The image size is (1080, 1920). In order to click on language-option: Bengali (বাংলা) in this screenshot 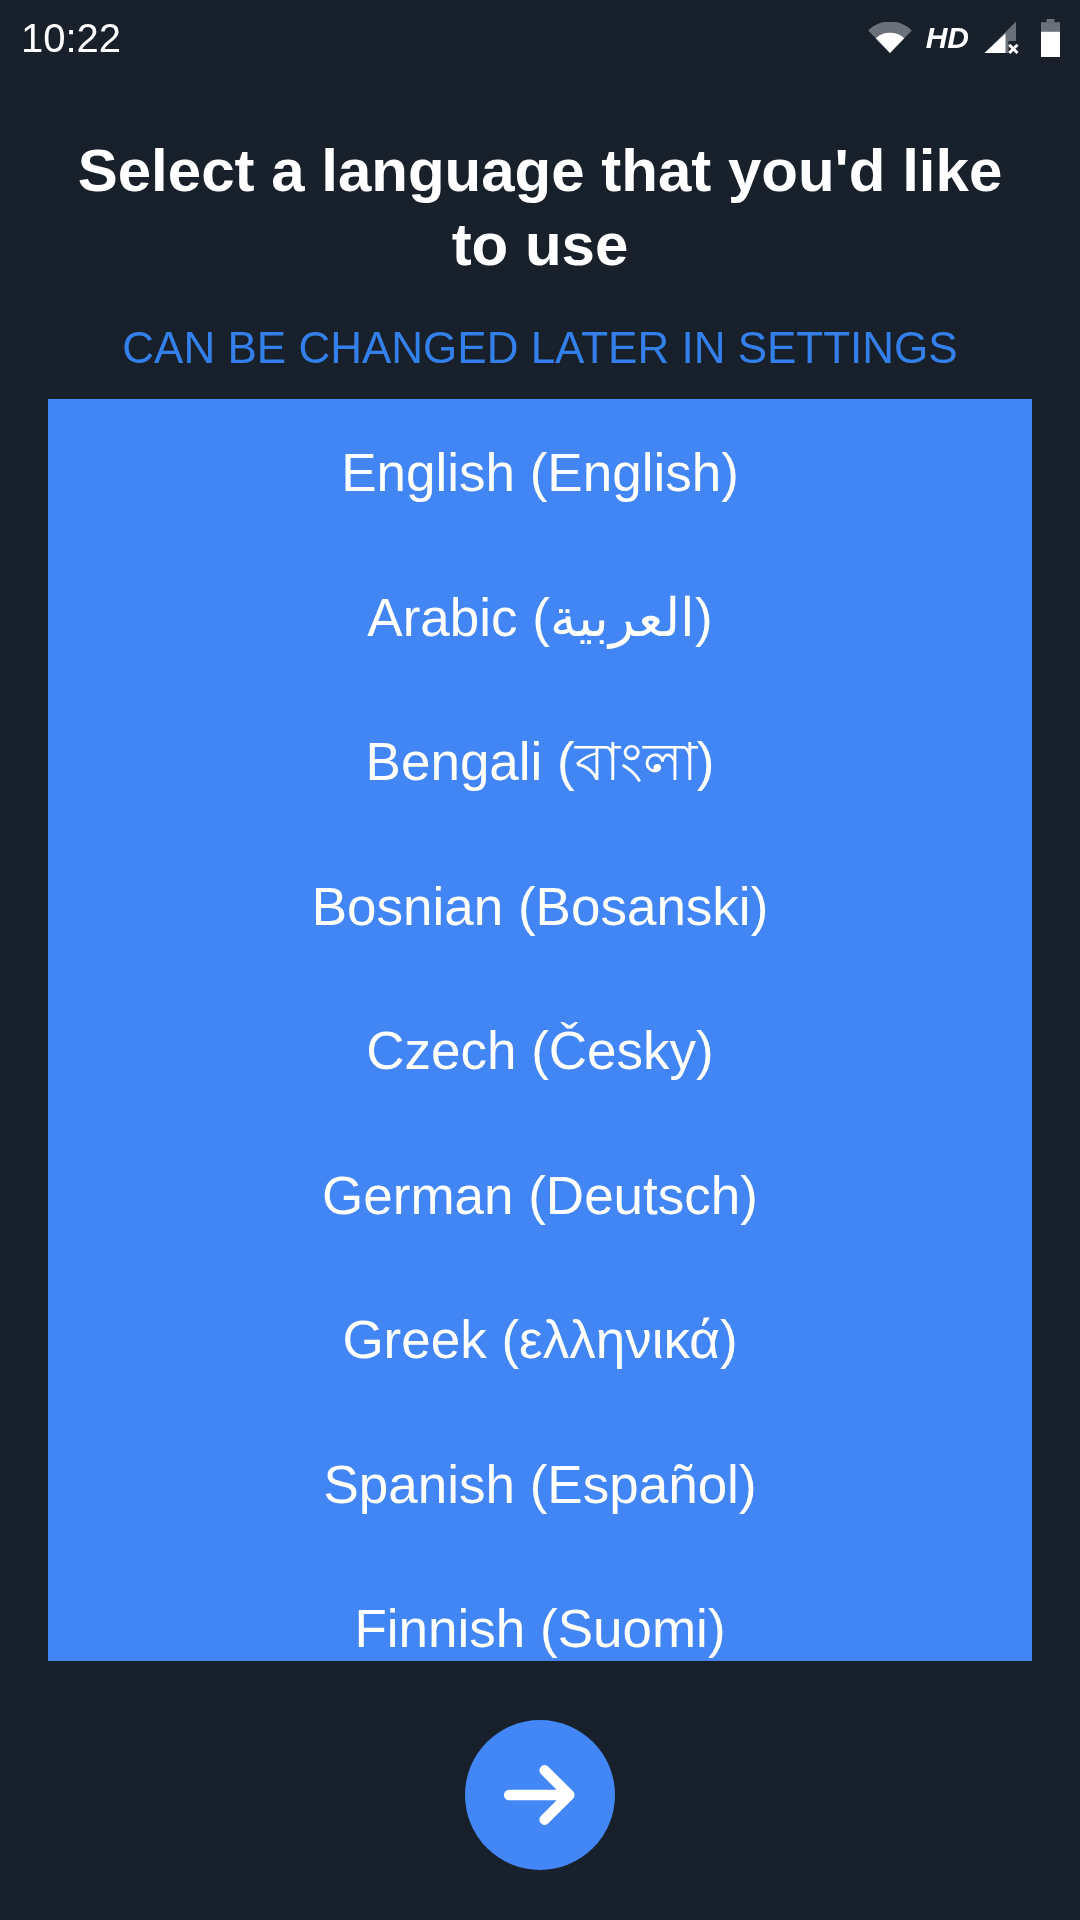, I will do `click(540, 762)`.